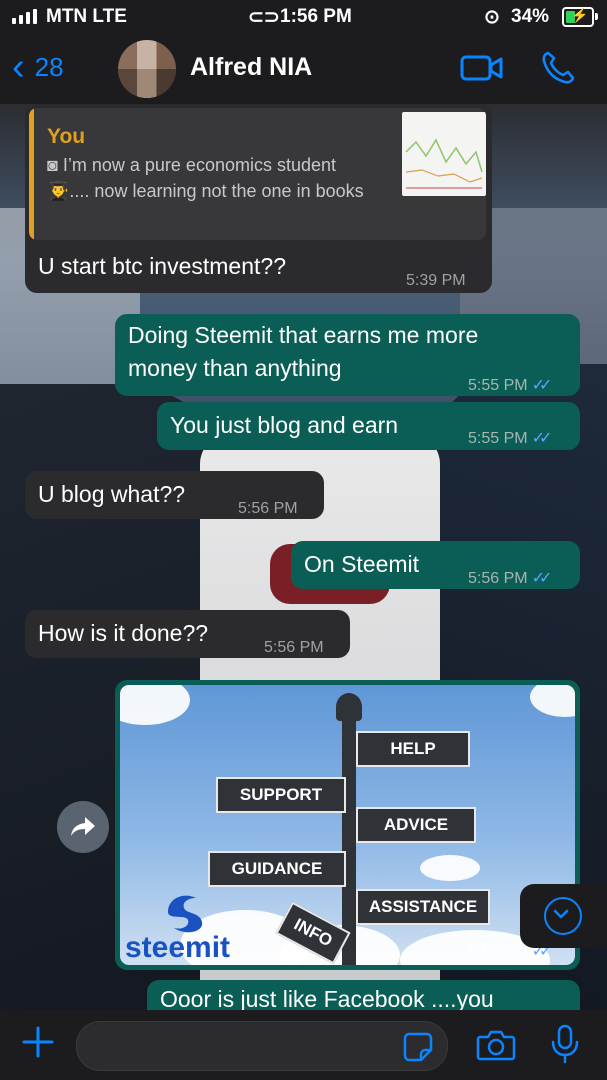  What do you see at coordinates (277, 869) in the screenshot?
I see `sign-guidance: GUIDANCE` at bounding box center [277, 869].